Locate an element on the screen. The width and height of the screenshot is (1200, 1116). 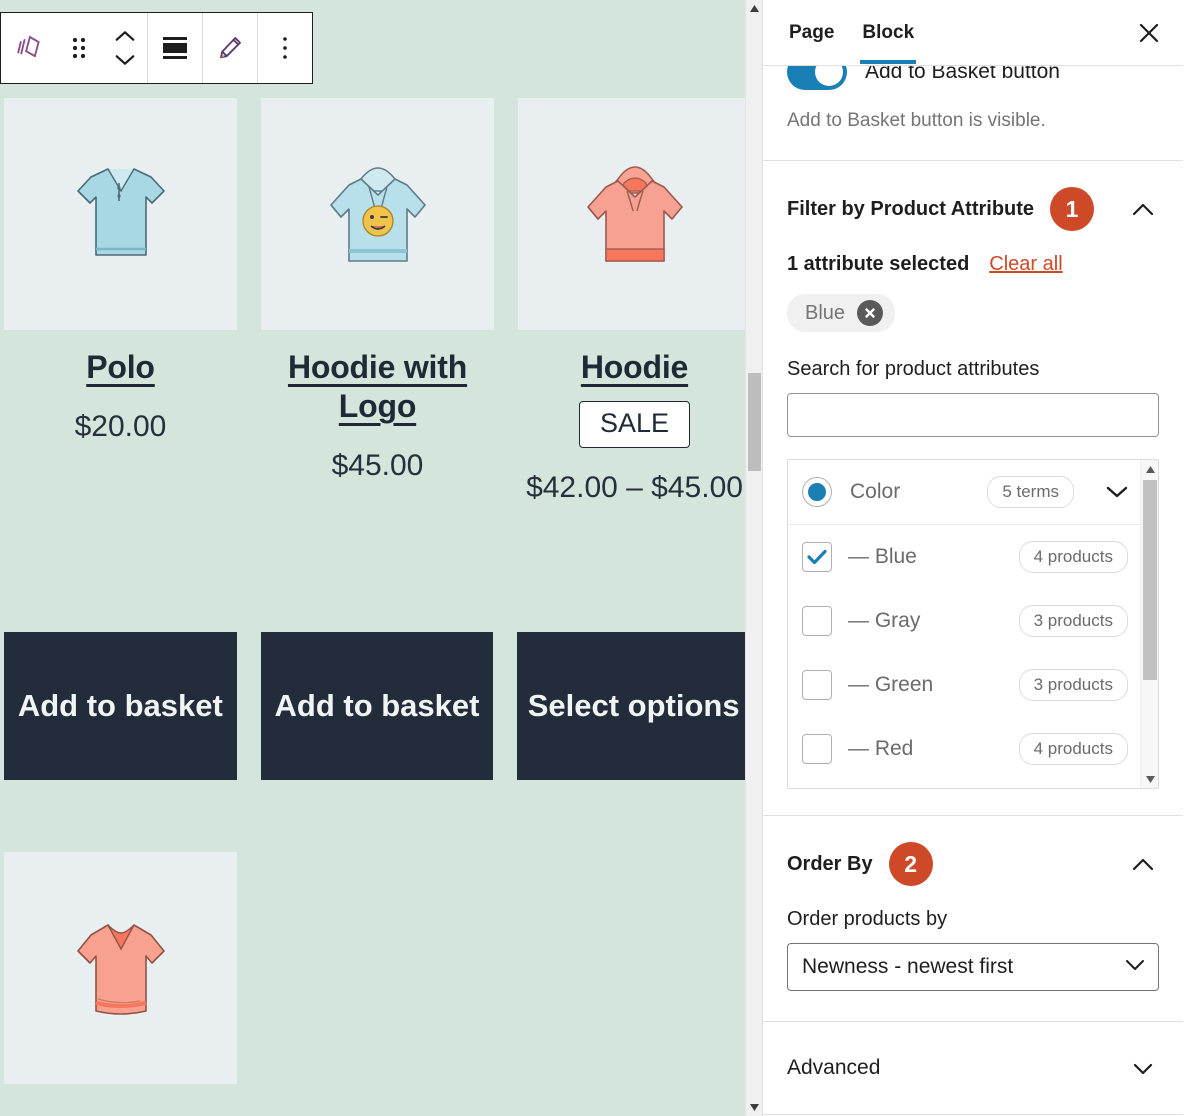
tab-page: Page is located at coordinates (811, 33).